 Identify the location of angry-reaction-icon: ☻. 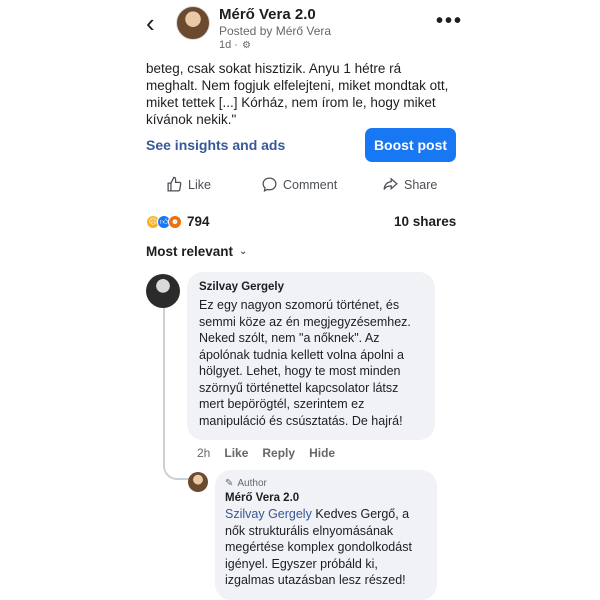
(175, 221).